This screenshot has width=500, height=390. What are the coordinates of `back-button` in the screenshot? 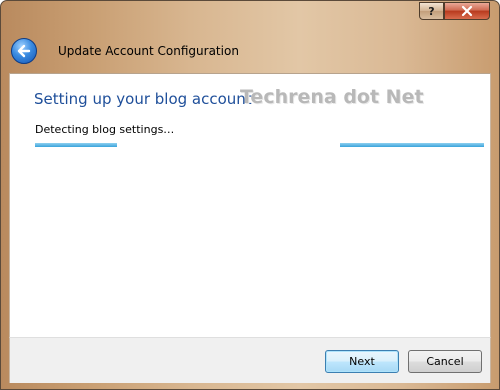 It's located at (24, 51).